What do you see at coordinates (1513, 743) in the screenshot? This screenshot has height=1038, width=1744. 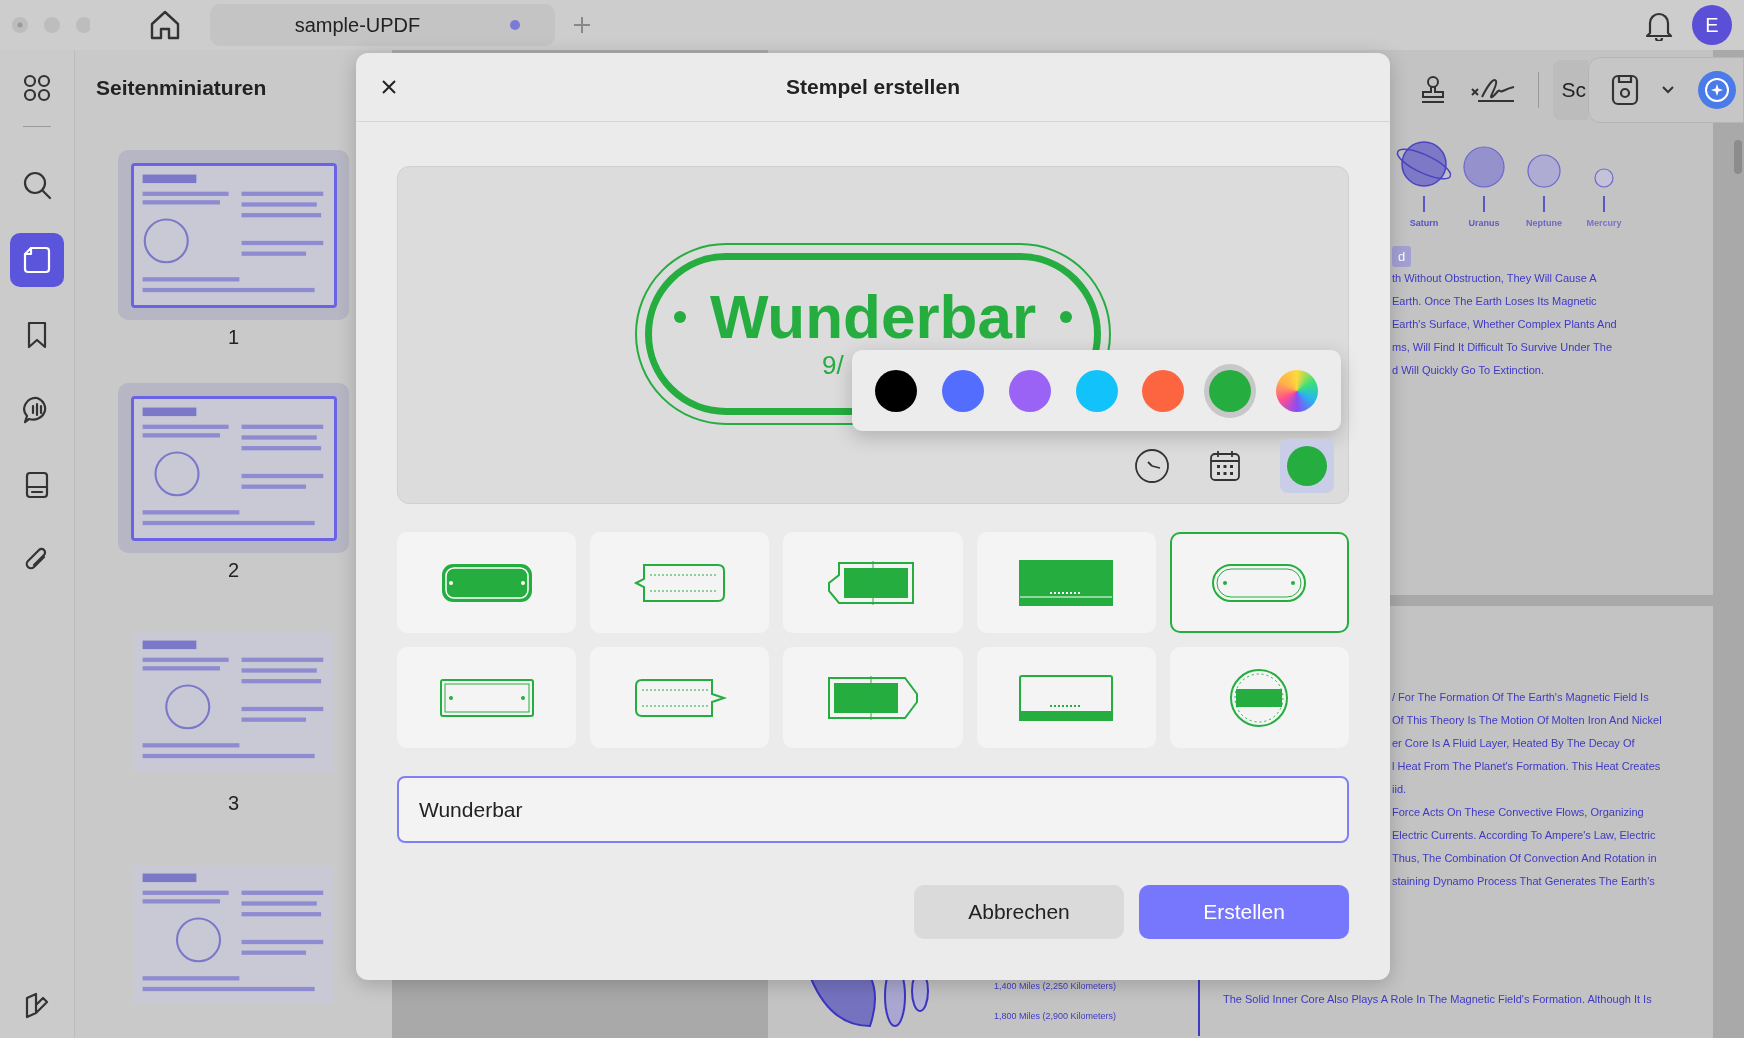 I see `body-text-line: er Core Is A Fluid Layer, Heated By The Decay Of` at bounding box center [1513, 743].